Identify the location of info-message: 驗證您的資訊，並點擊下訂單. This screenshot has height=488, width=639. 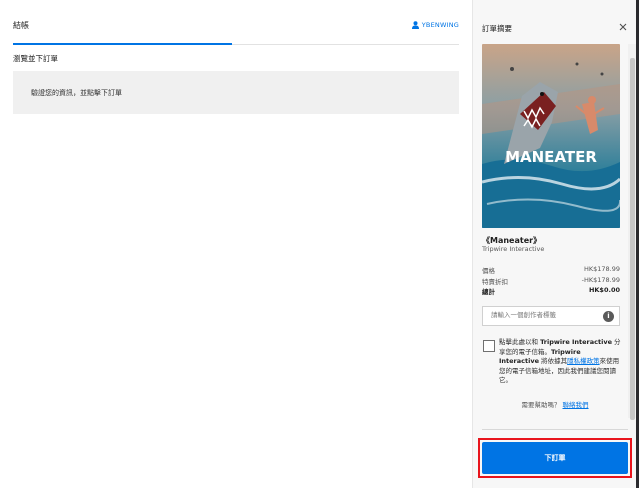
(76, 93).